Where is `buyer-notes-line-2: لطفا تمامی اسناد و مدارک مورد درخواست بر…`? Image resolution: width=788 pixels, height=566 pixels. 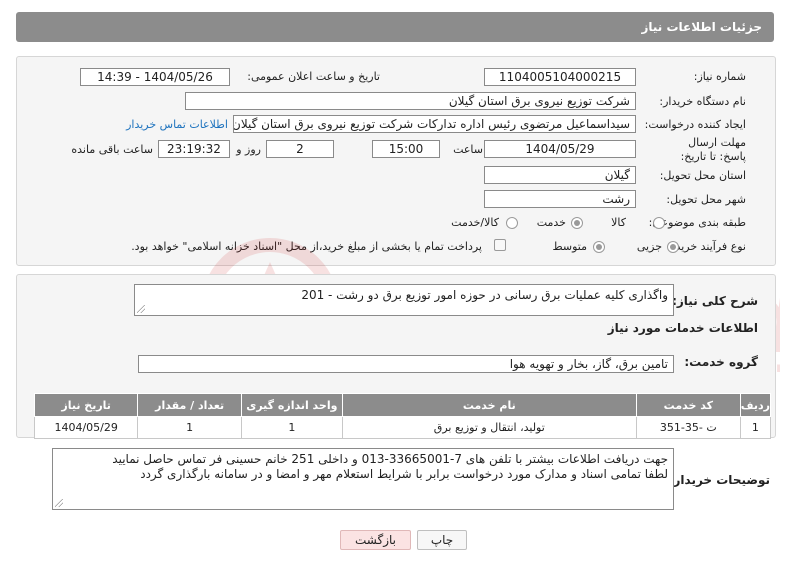 buyer-notes-line-2: لطفا تمامی اسناد و مدارک مورد درخواست بر… is located at coordinates (404, 474).